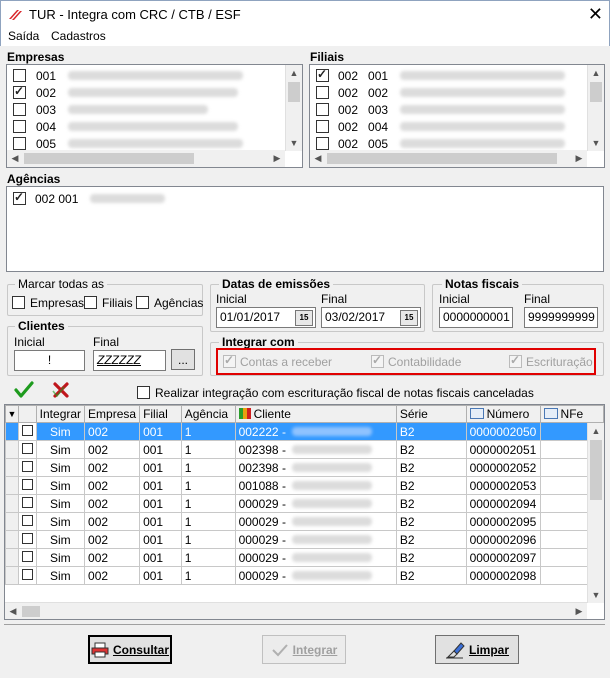  What do you see at coordinates (143, 392) in the screenshot?
I see `canceladas-checkbox` at bounding box center [143, 392].